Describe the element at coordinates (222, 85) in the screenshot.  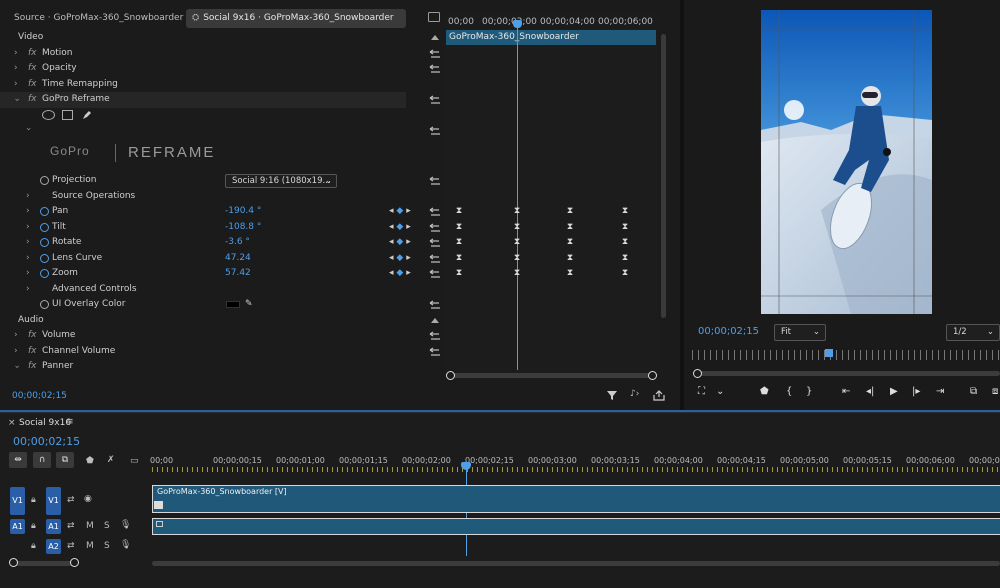
I see `effect-row-time-remapping: › fx Time Remapping` at that location.